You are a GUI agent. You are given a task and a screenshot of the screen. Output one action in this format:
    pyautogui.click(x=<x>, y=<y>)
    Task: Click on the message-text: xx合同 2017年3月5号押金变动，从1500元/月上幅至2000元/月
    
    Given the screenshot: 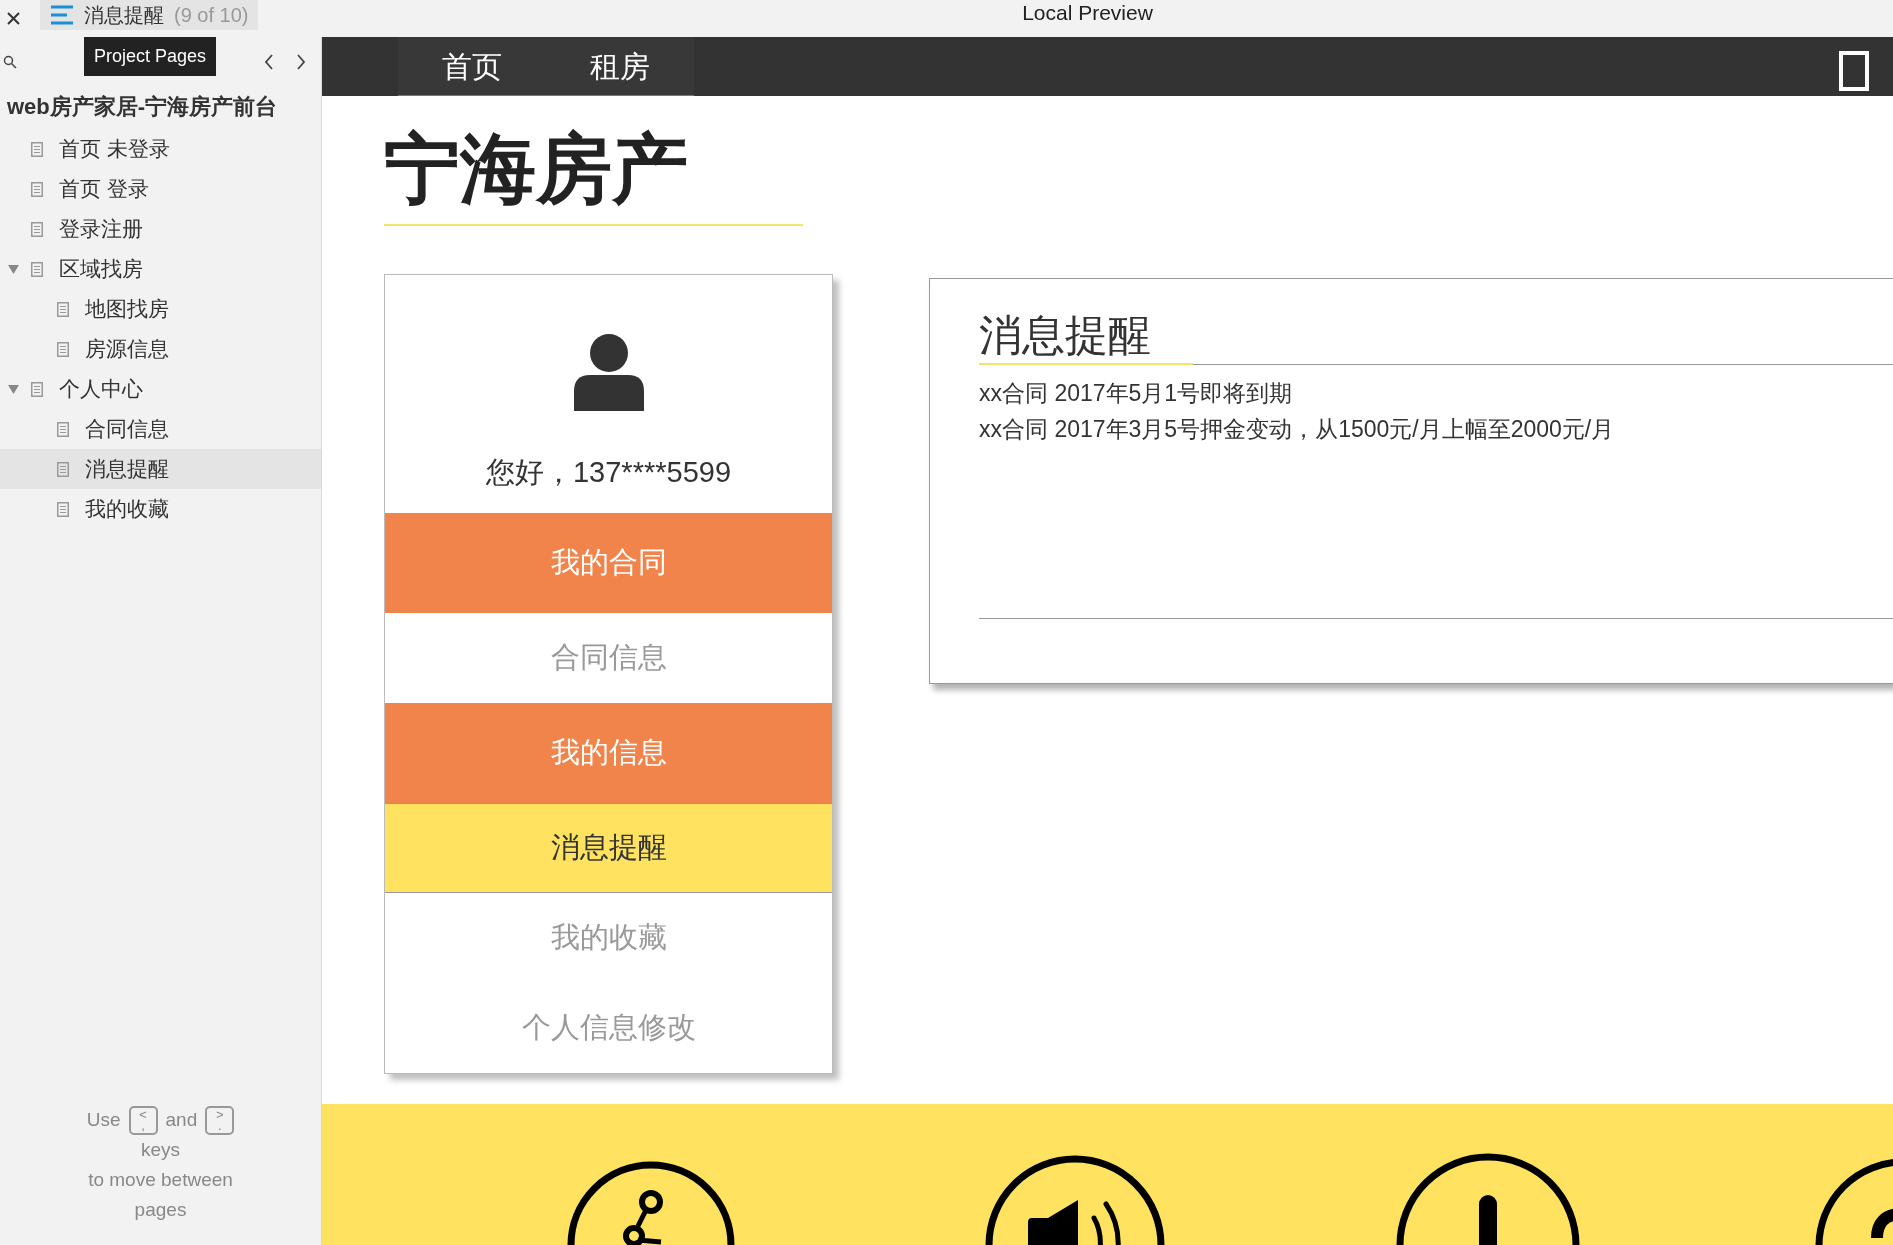 What is the action you would take?
    pyautogui.click(x=1297, y=429)
    